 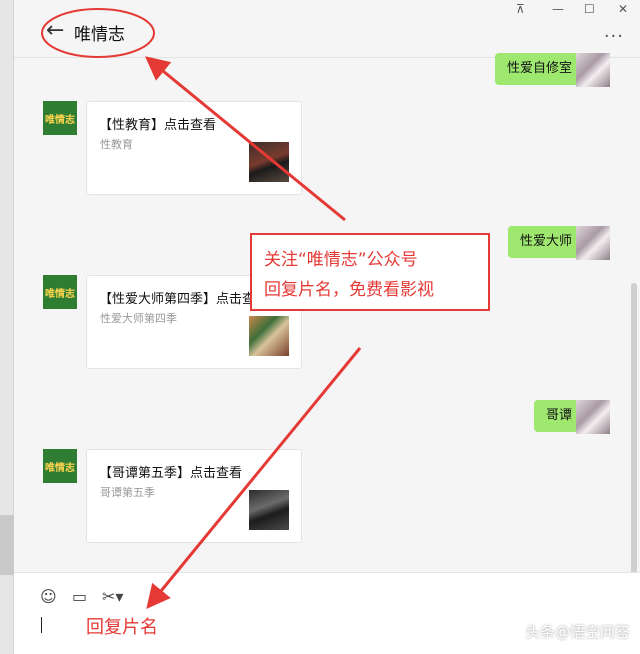 What do you see at coordinates (184, 299) in the screenshot?
I see `card-title: 【性爱大师第四季】点击查看` at bounding box center [184, 299].